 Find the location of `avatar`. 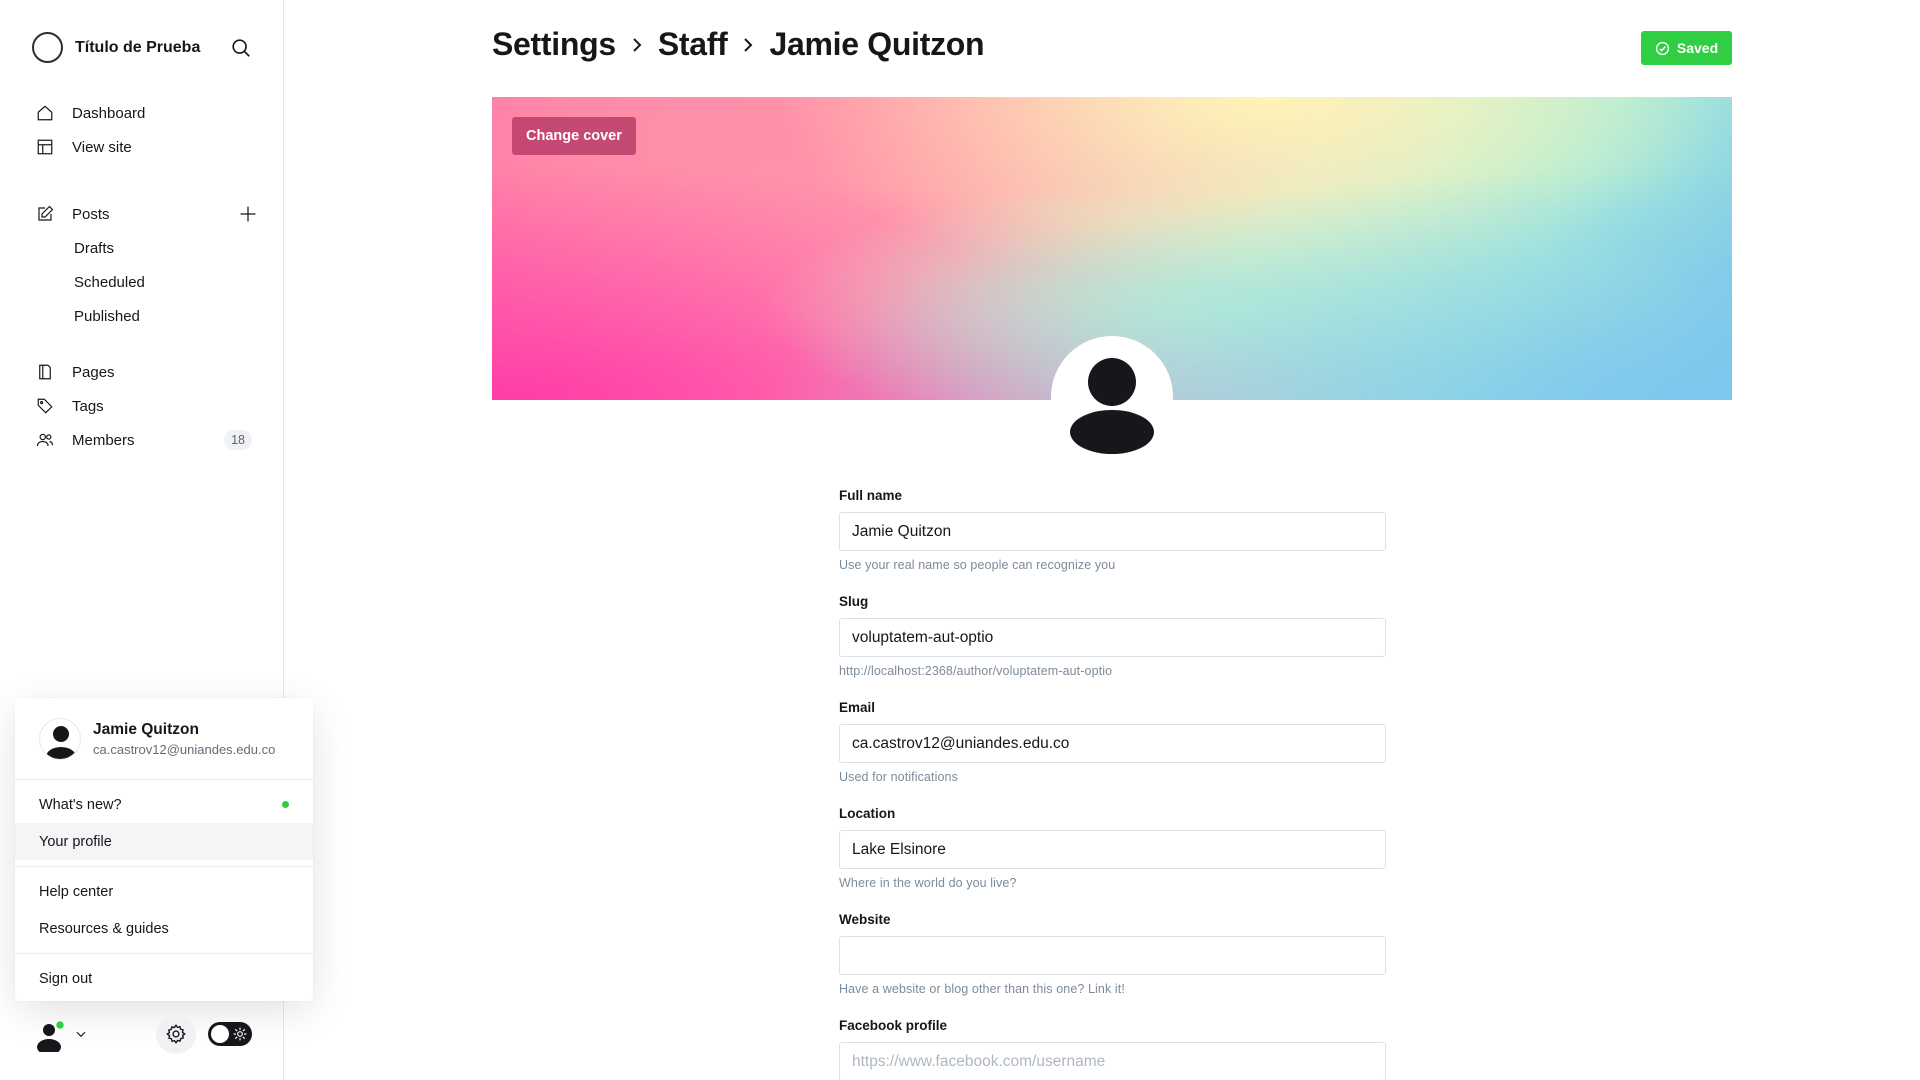

avatar is located at coordinates (60, 738).